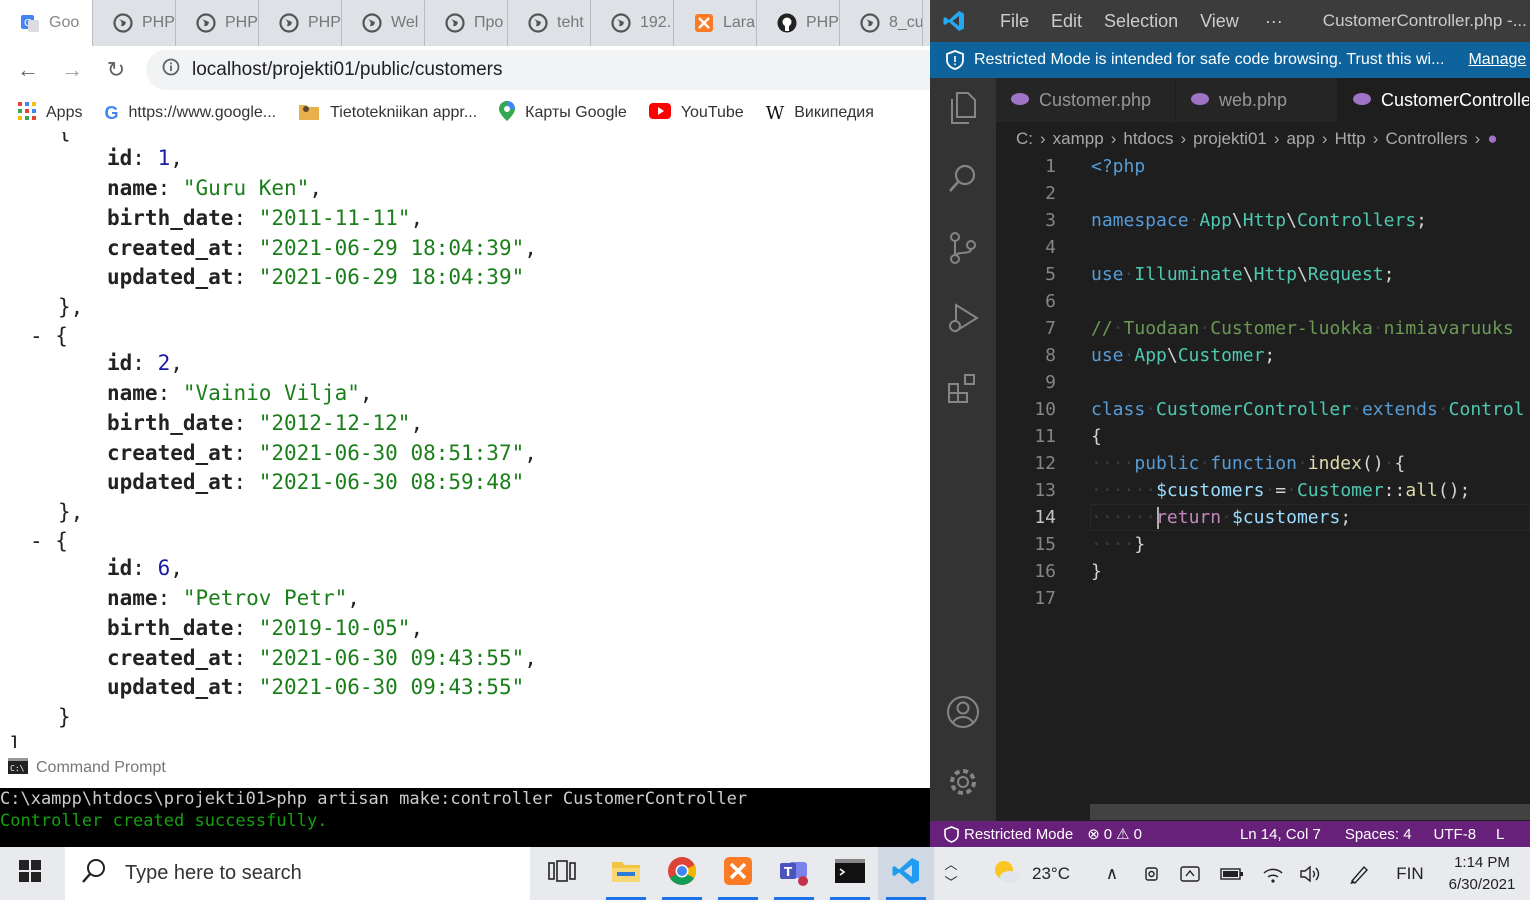  I want to click on bookmark-wikipedia: W Википедия, so click(820, 113).